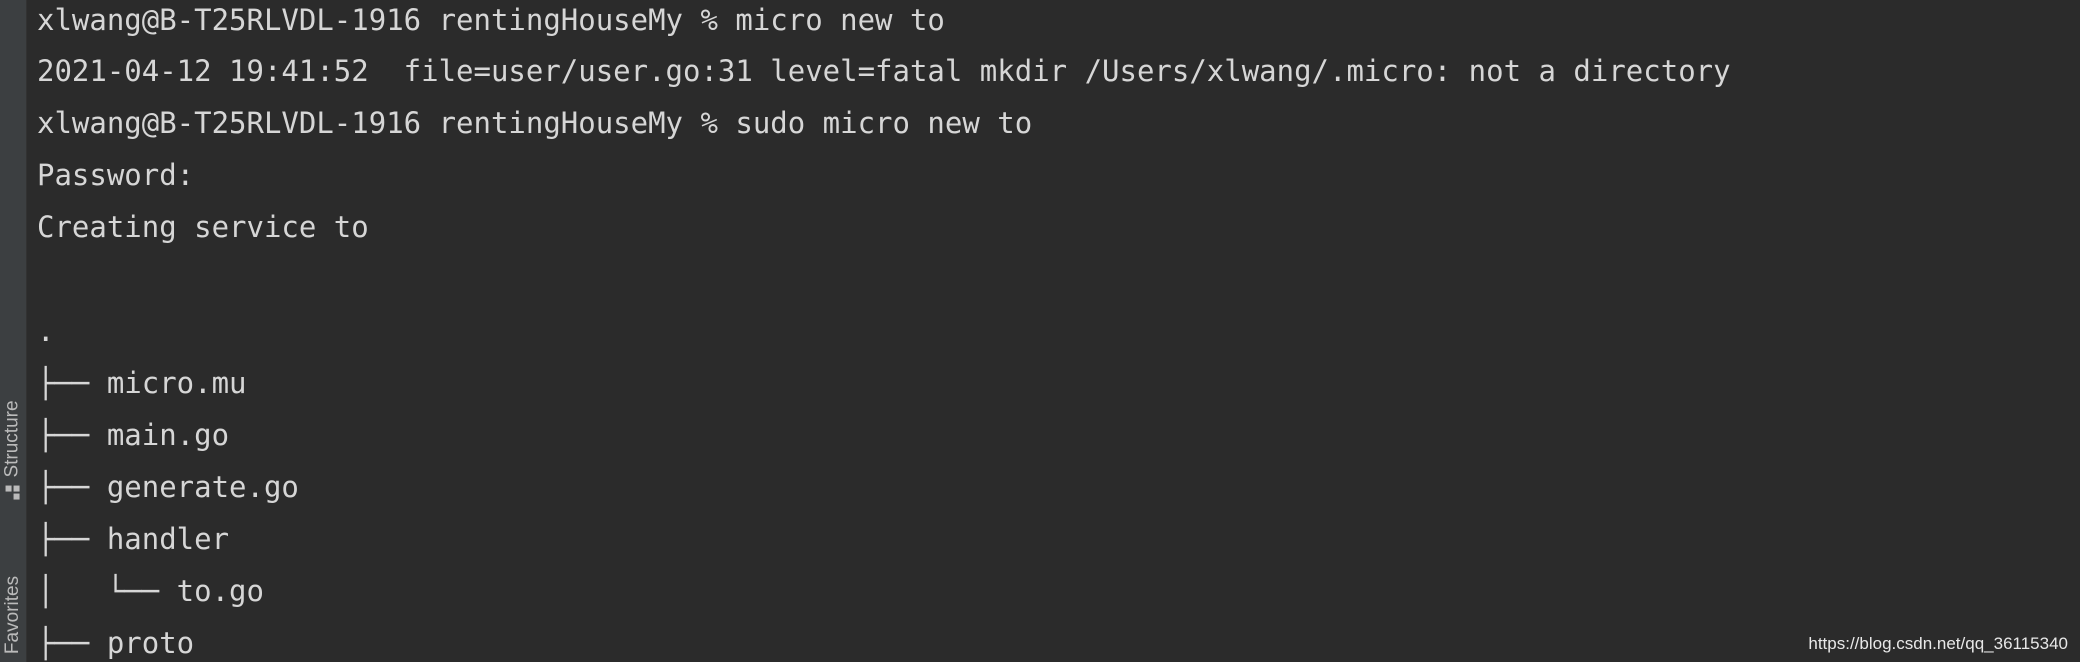 The width and height of the screenshot is (2080, 662). I want to click on structure-tool-tab: Structure, so click(13, 450).